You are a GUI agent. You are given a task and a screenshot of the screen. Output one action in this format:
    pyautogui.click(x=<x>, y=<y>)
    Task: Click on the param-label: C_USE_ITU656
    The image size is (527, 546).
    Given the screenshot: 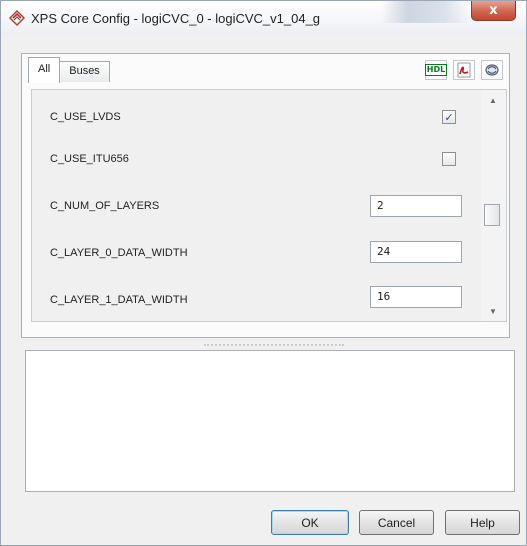 What is the action you would take?
    pyautogui.click(x=89, y=159)
    